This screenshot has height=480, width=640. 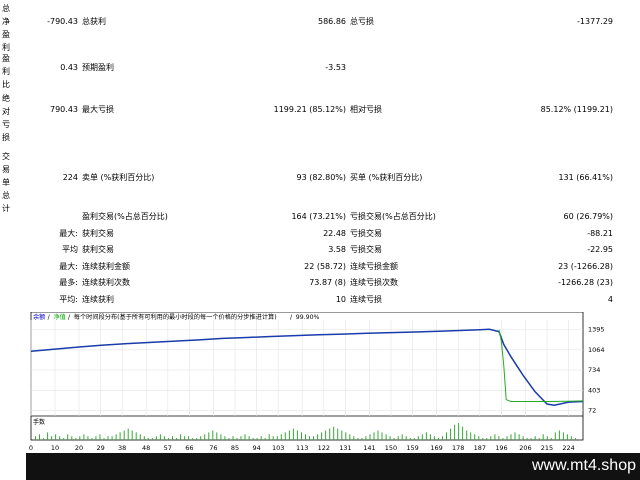 What do you see at coordinates (13, 466) in the screenshot?
I see `footer-left-spacer` at bounding box center [13, 466].